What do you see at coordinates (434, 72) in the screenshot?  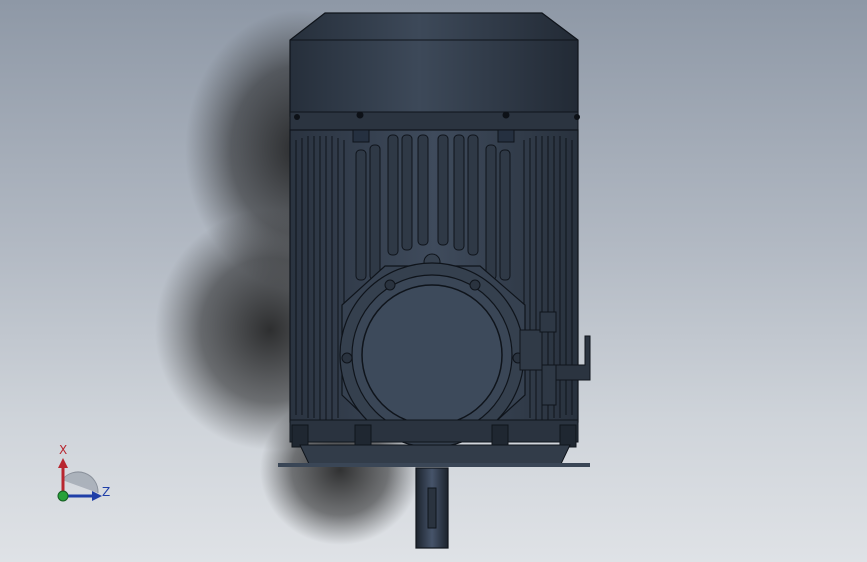 I see `fan-hood` at bounding box center [434, 72].